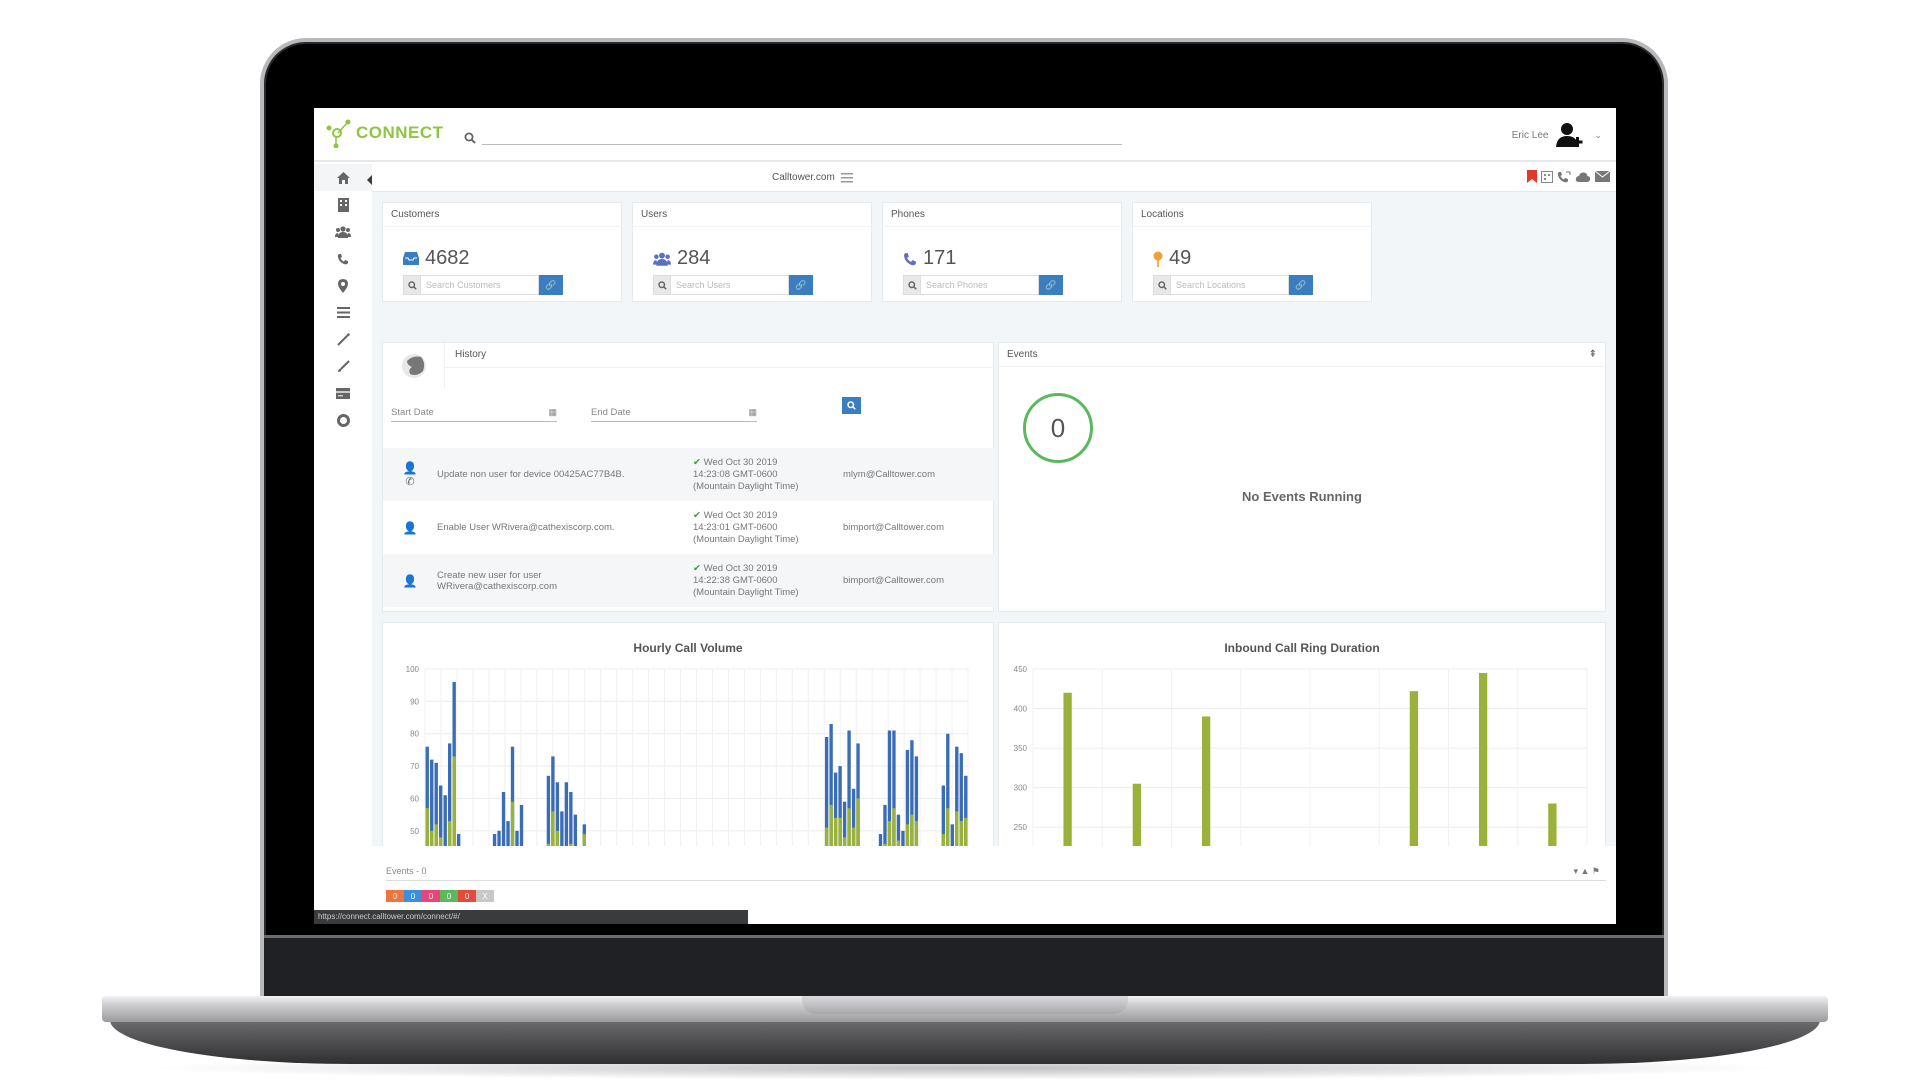 The width and height of the screenshot is (1920, 1080). I want to click on y-tick-label: 80, so click(414, 734).